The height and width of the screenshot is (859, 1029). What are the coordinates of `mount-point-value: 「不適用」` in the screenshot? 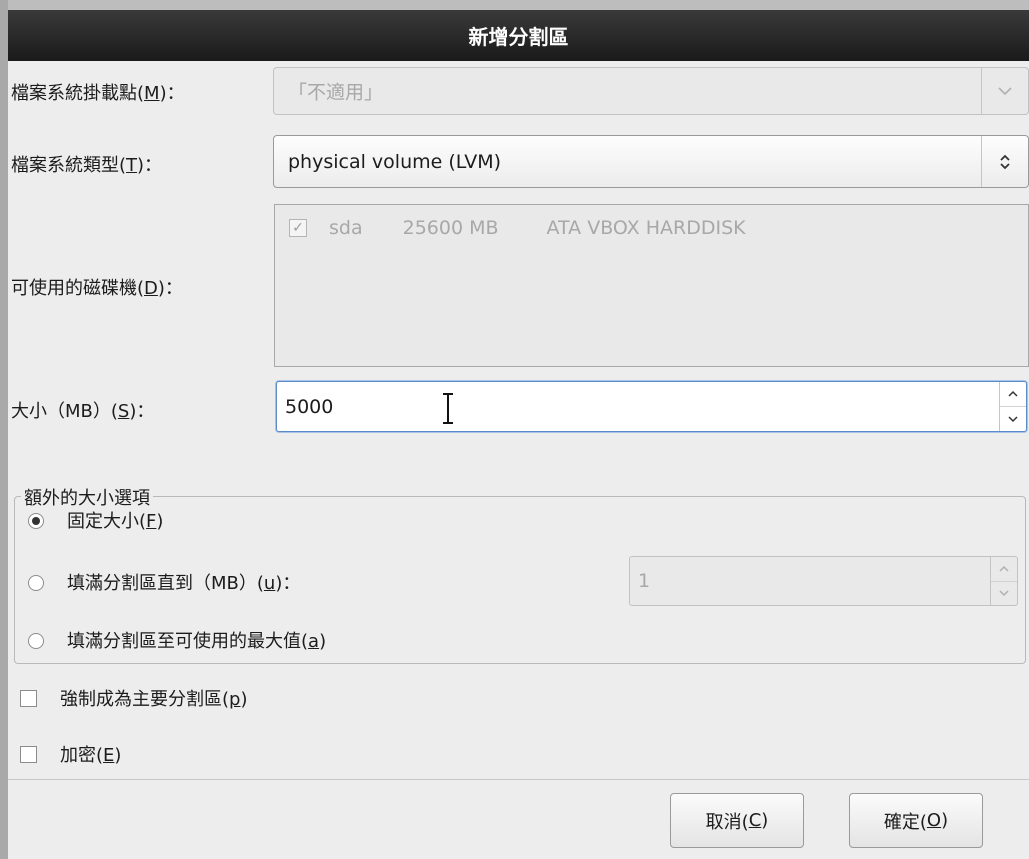 It's located at (336, 92).